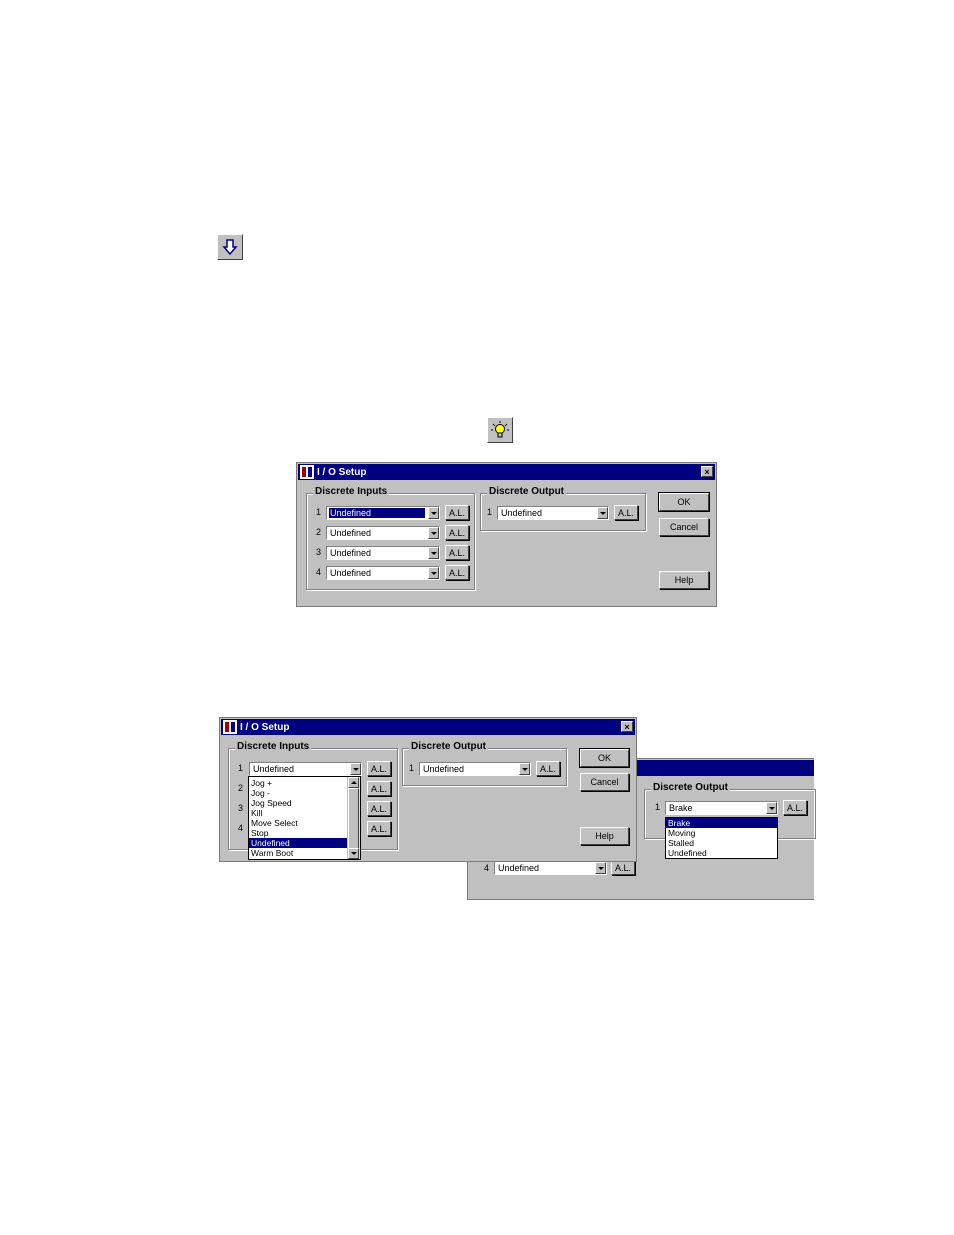 Image resolution: width=954 pixels, height=1235 pixels. I want to click on dropdown-scrollbar, so click(353, 818).